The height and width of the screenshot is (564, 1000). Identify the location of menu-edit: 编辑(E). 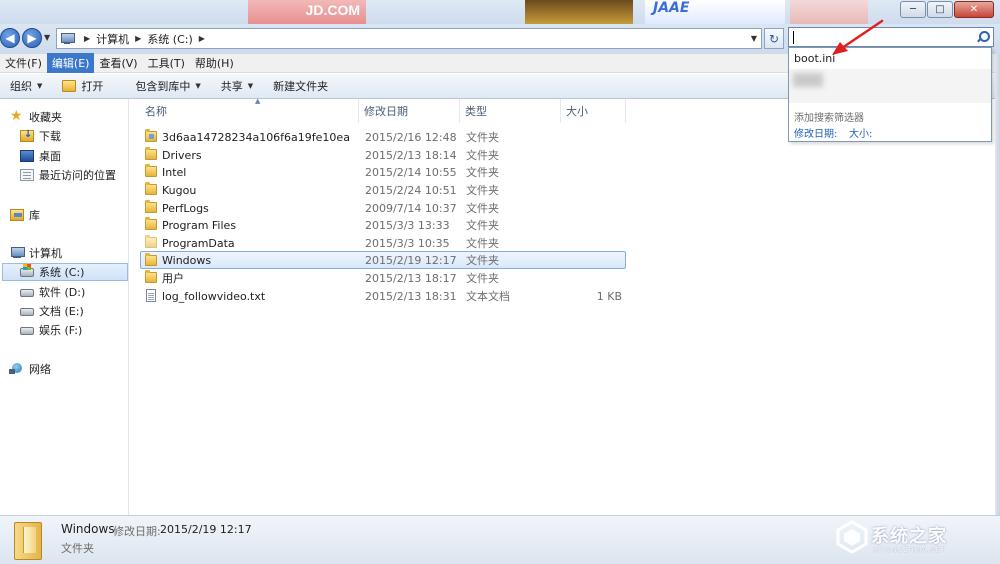
(70, 63).